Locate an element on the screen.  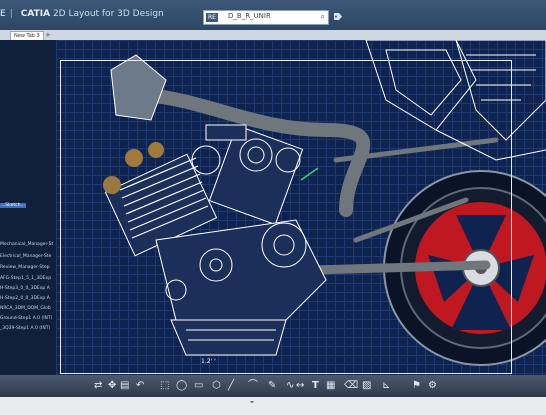
line-icon: ╱ is located at coordinates (231, 386).